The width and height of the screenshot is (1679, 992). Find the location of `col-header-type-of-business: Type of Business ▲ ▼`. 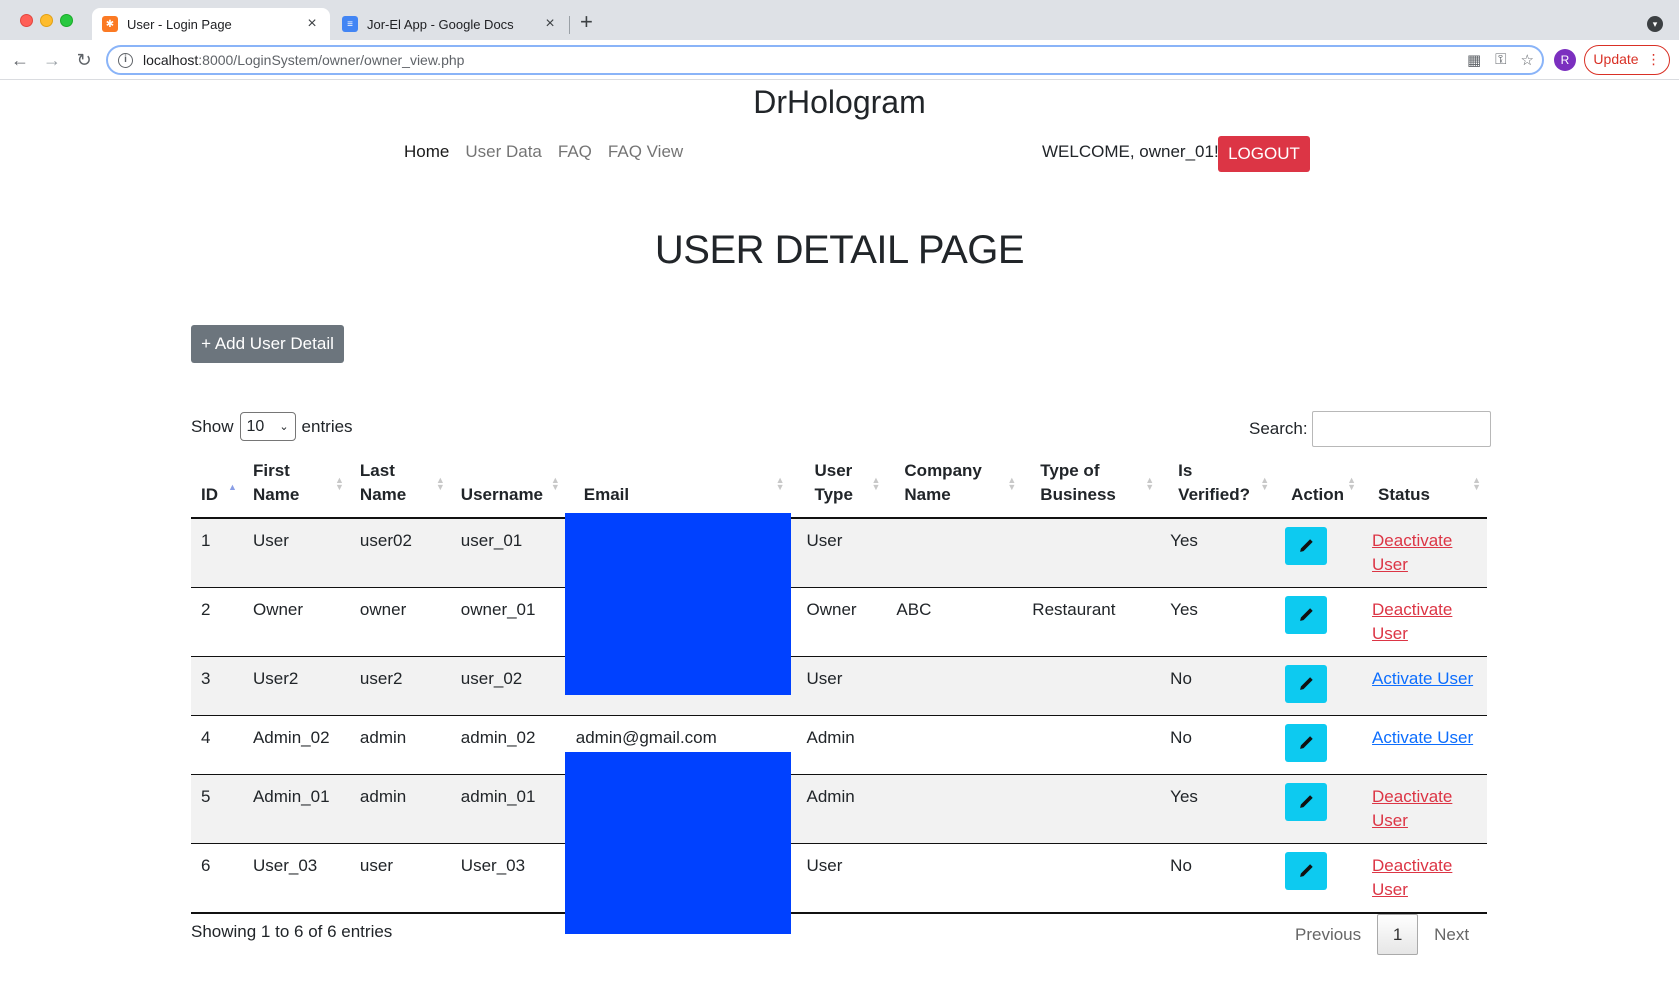

col-header-type-of-business: Type of Business ▲ ▼ is located at coordinates (1091, 482).